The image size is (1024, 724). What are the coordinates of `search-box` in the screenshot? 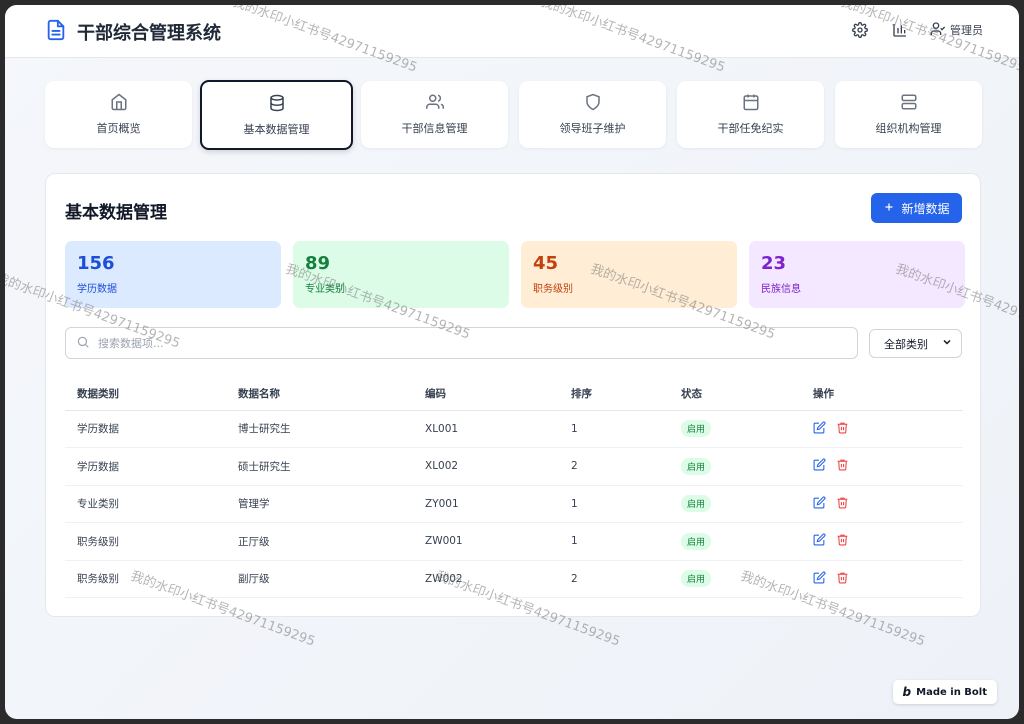 It's located at (461, 343).